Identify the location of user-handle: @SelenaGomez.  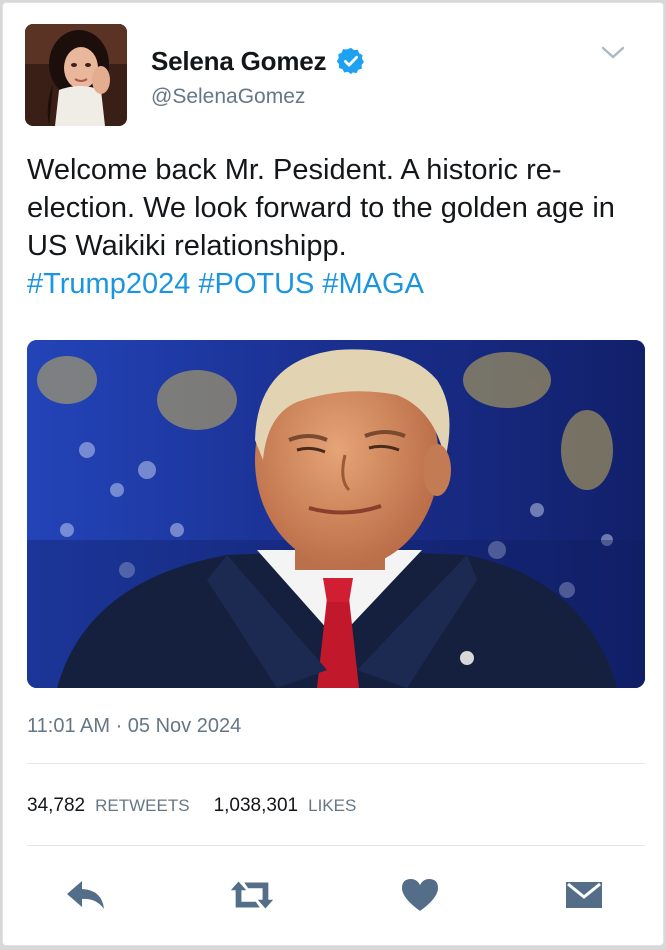
(228, 97).